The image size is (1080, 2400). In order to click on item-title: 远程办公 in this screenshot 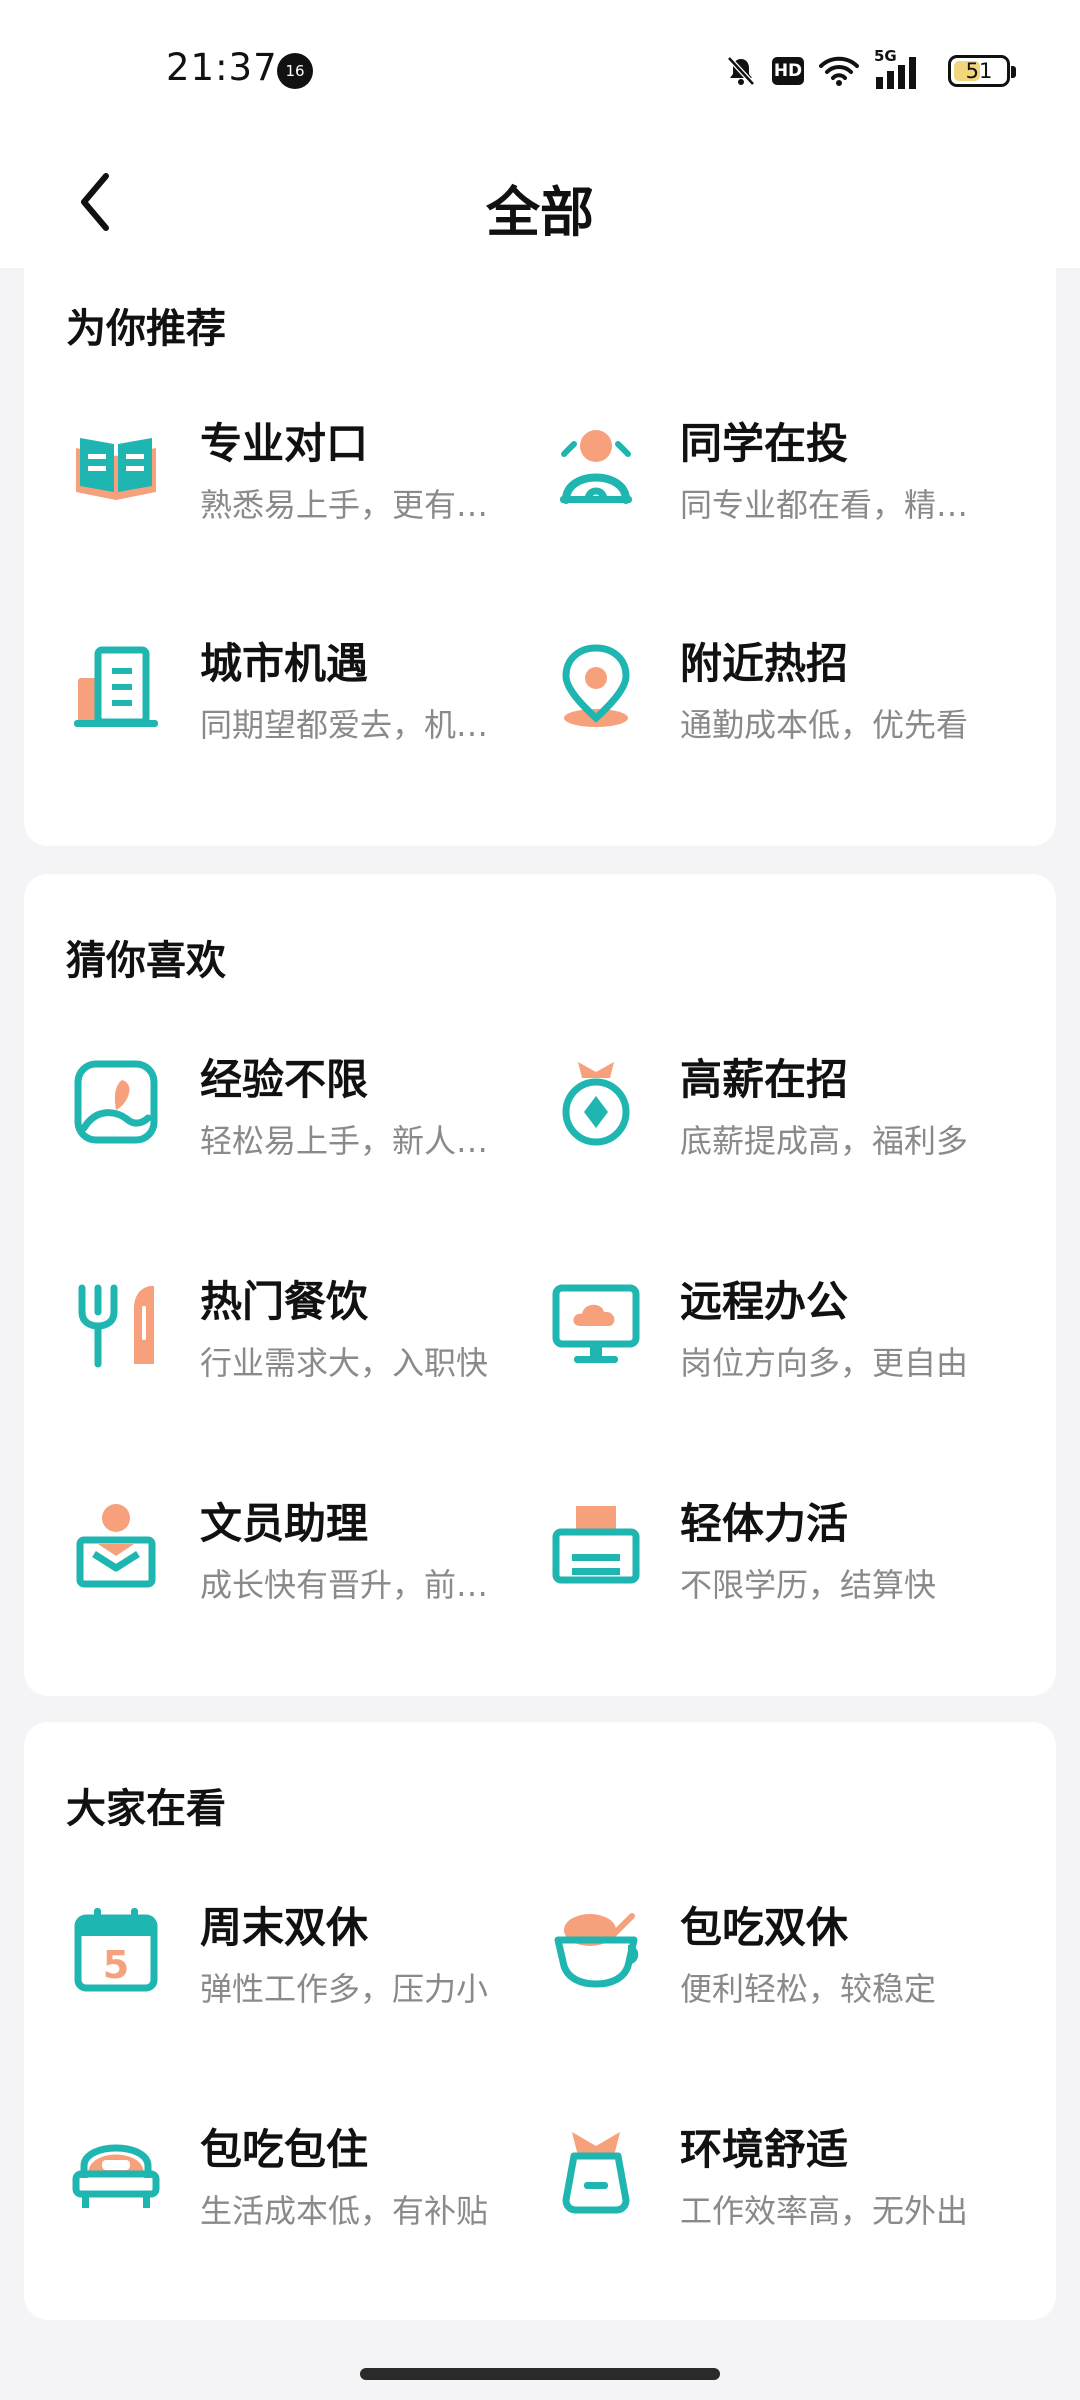, I will do `click(764, 1301)`.